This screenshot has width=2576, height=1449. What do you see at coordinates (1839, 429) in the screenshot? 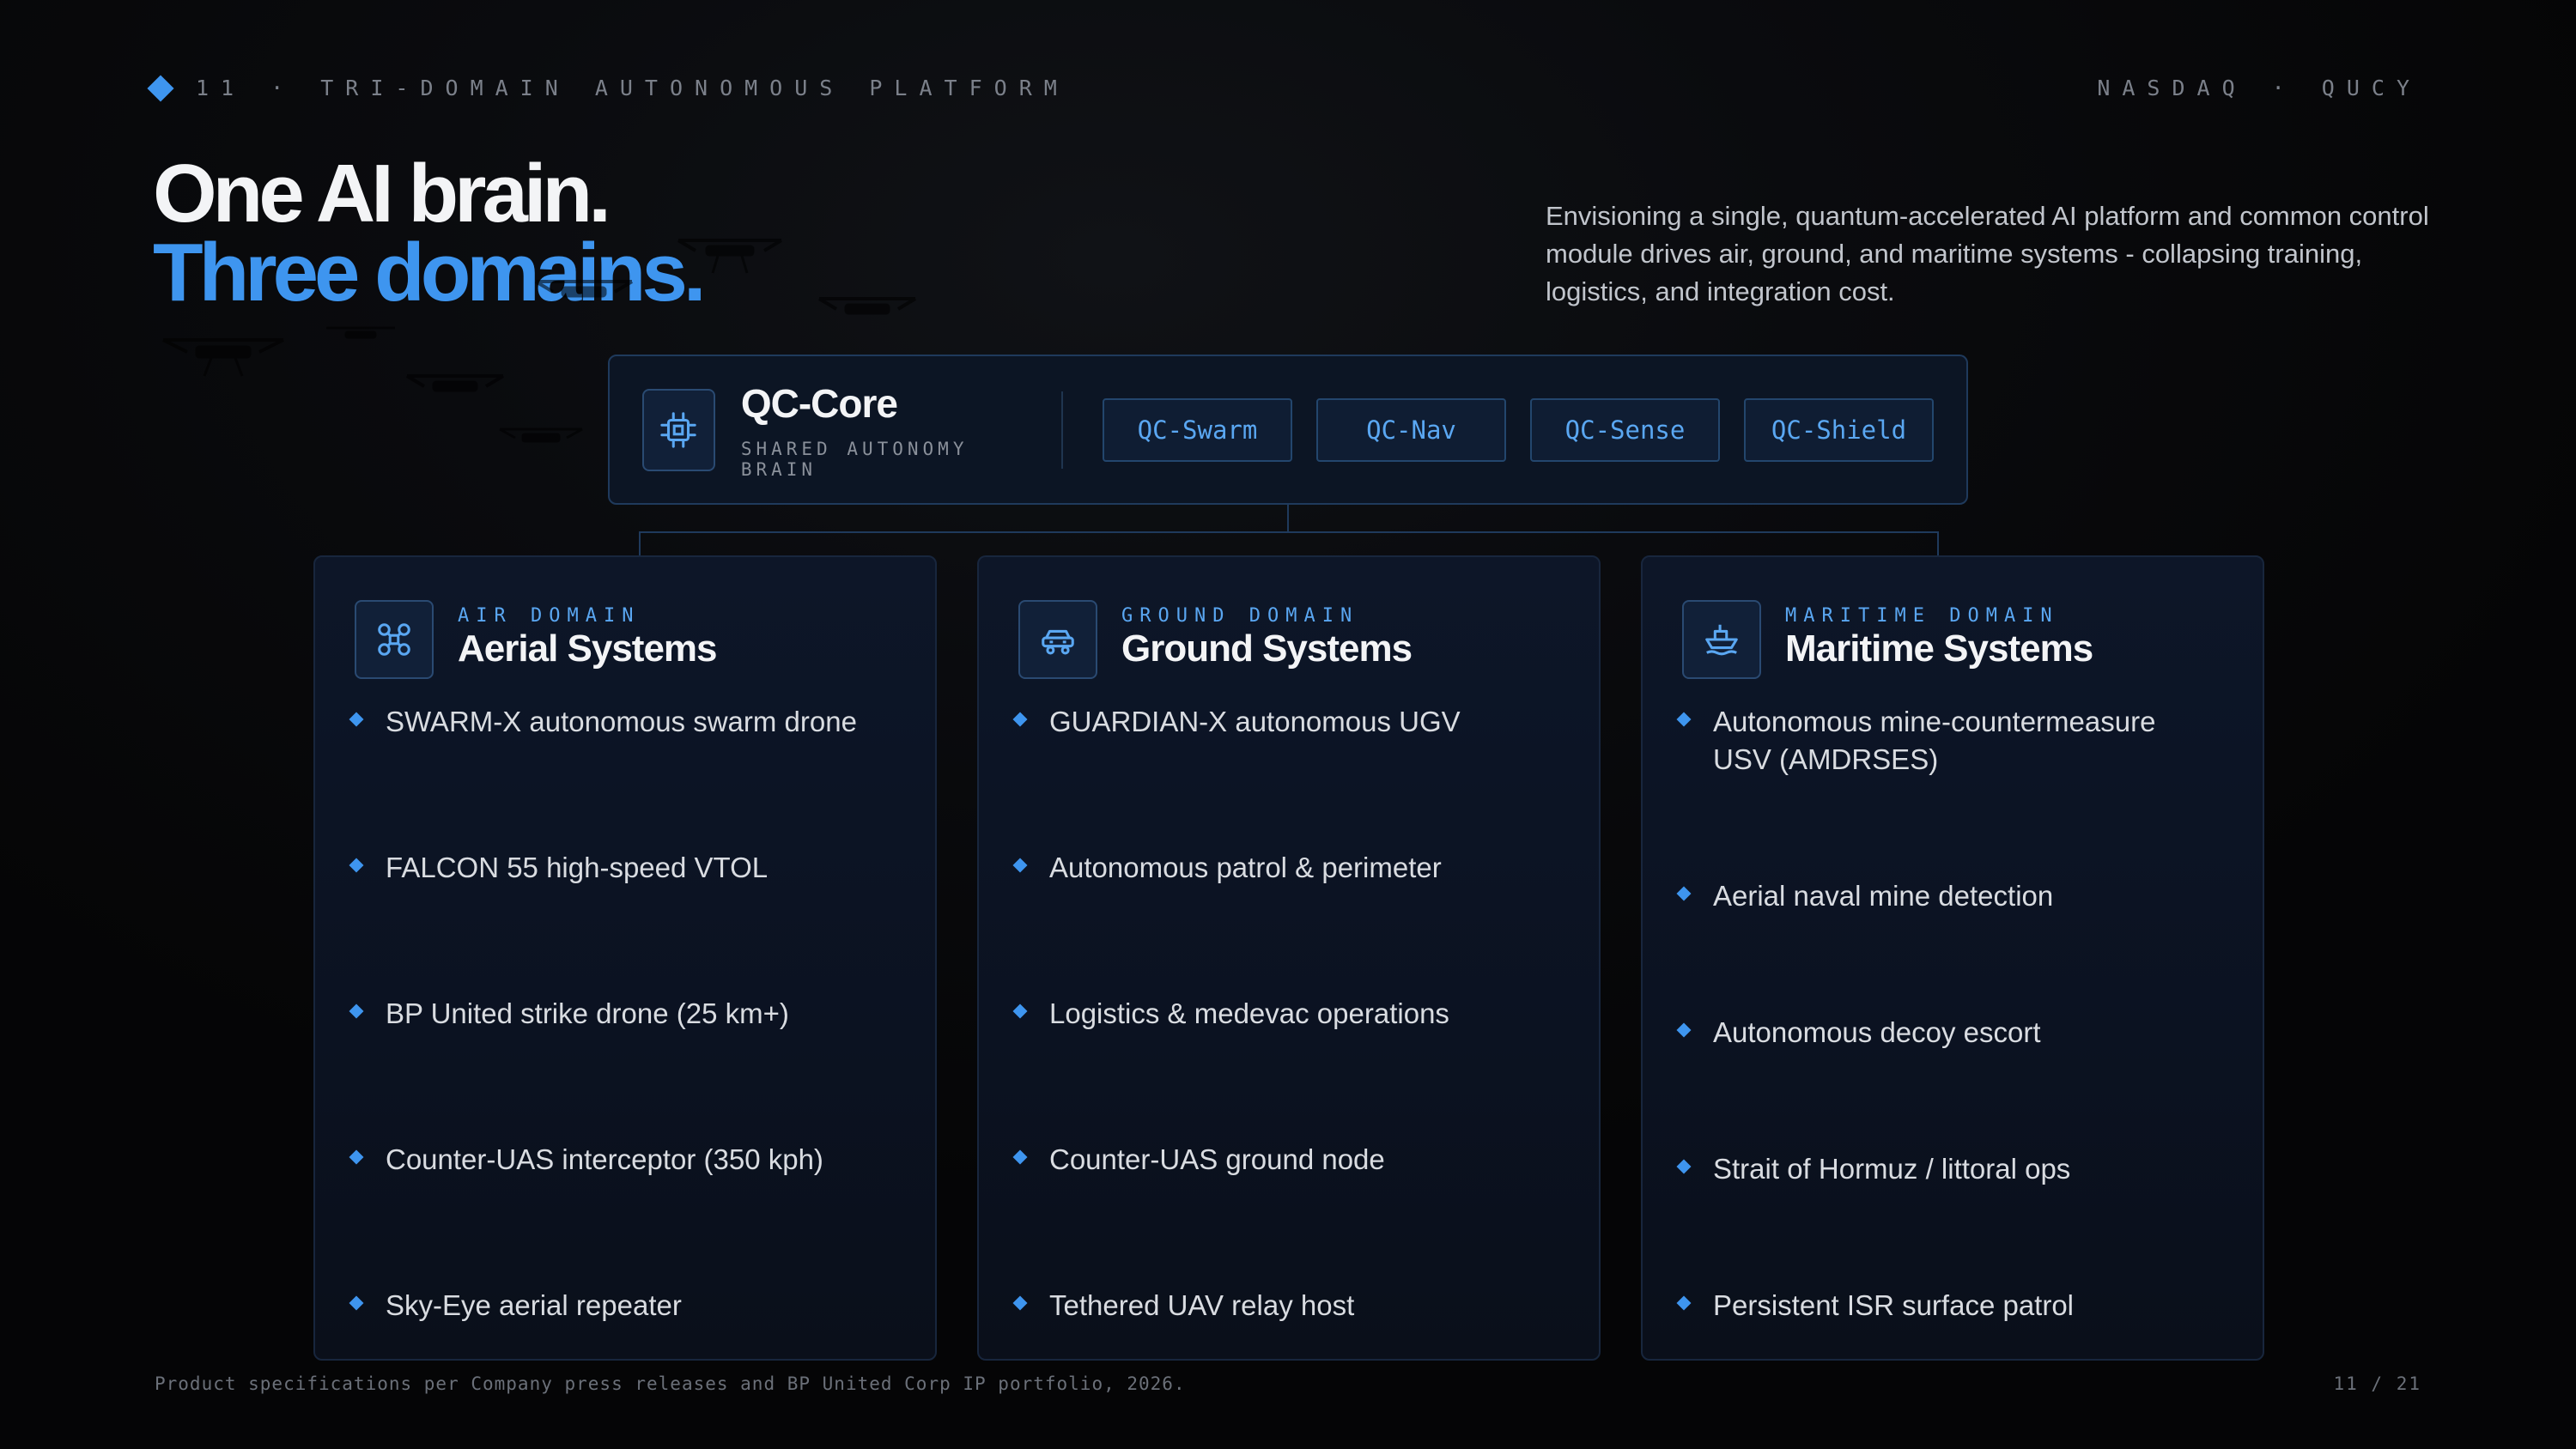
I see `module-chip: QC-Shield` at bounding box center [1839, 429].